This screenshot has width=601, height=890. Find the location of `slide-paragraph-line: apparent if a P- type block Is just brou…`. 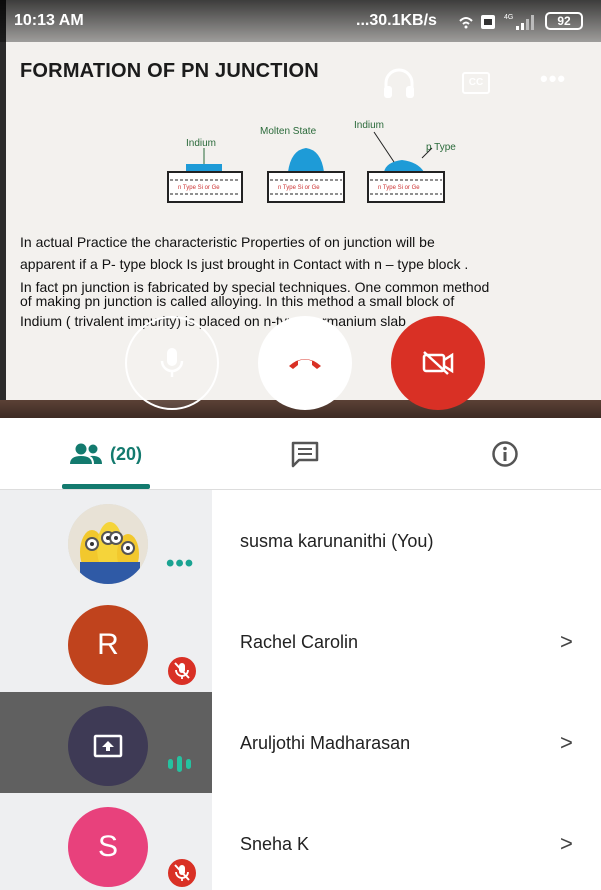

slide-paragraph-line: apparent if a P- type block Is just brou… is located at coordinates (244, 264).